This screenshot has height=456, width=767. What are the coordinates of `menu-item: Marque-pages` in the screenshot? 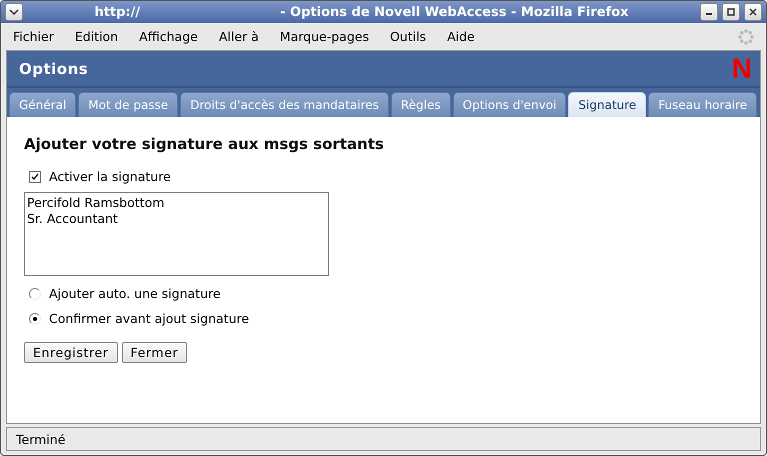 It's located at (330, 36).